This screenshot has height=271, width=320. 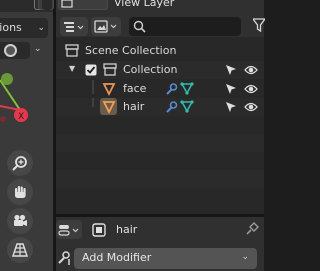 I want to click on outliner-header: View Layer, so click(x=151, y=18).